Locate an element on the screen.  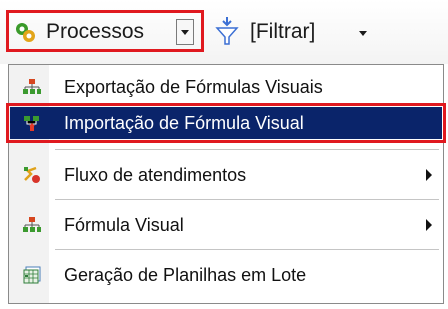
menu-item-export-visual-formulas: Exportação de Fórmulas Visuais is located at coordinates (226, 87).